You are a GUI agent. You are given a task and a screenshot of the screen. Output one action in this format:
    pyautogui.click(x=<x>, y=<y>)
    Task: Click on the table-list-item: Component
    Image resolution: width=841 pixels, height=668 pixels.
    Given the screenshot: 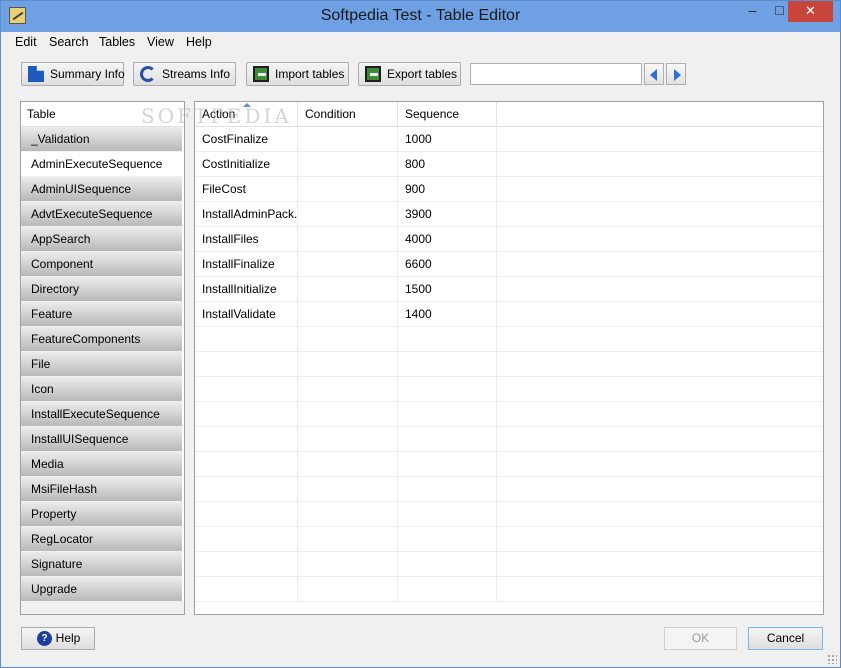 What is the action you would take?
    pyautogui.click(x=102, y=264)
    